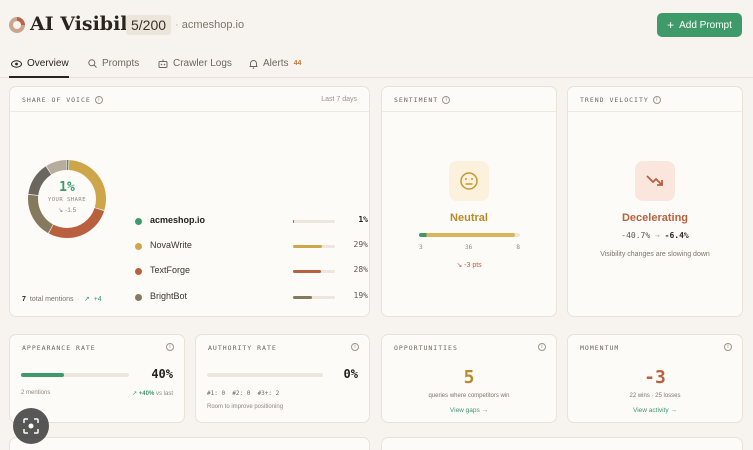 The image size is (753, 450). I want to click on sentiment-label: Neutral, so click(469, 218).